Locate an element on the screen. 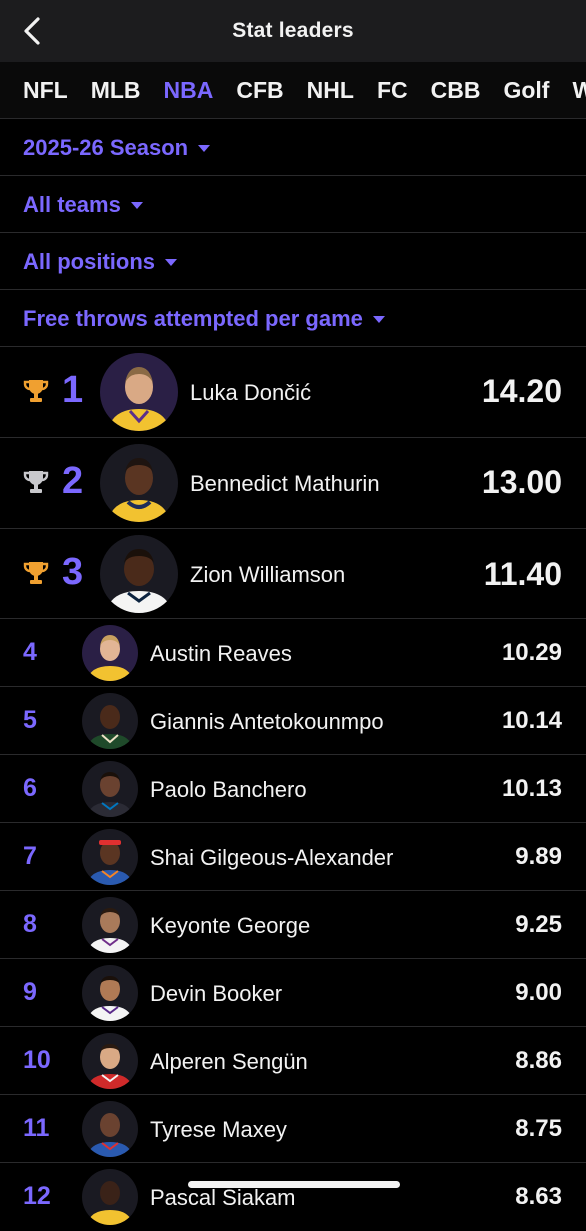  page-title: Stat leaders is located at coordinates (293, 30).